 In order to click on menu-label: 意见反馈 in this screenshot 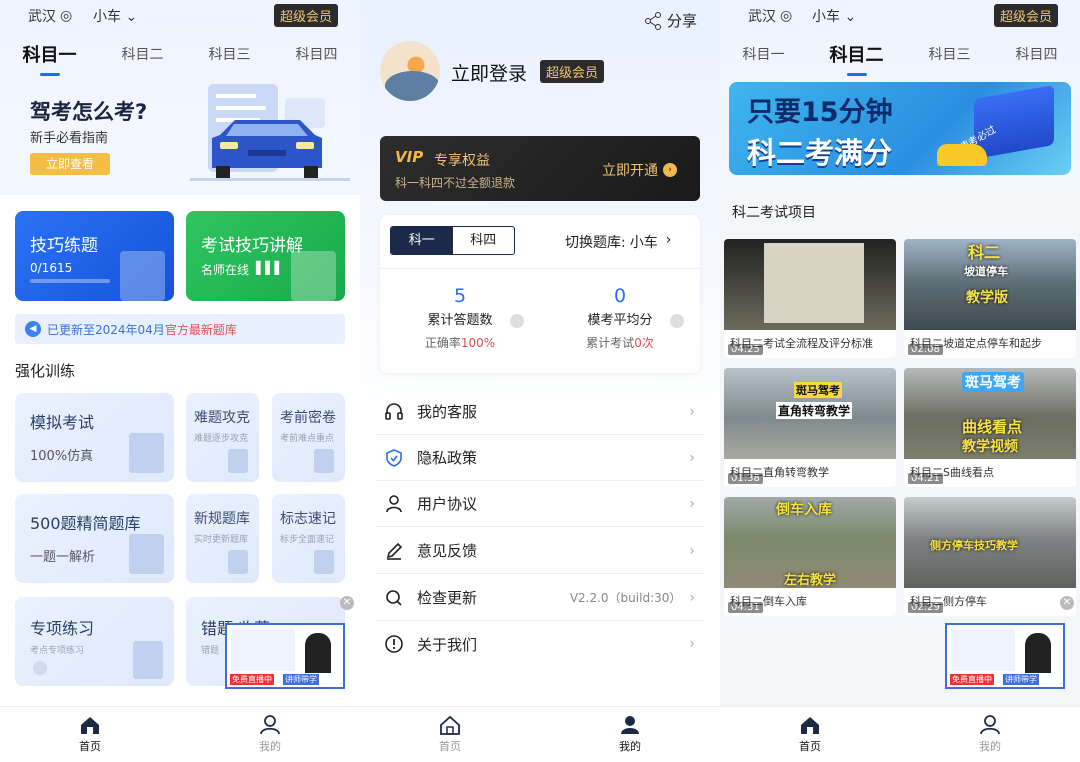, I will do `click(447, 551)`.